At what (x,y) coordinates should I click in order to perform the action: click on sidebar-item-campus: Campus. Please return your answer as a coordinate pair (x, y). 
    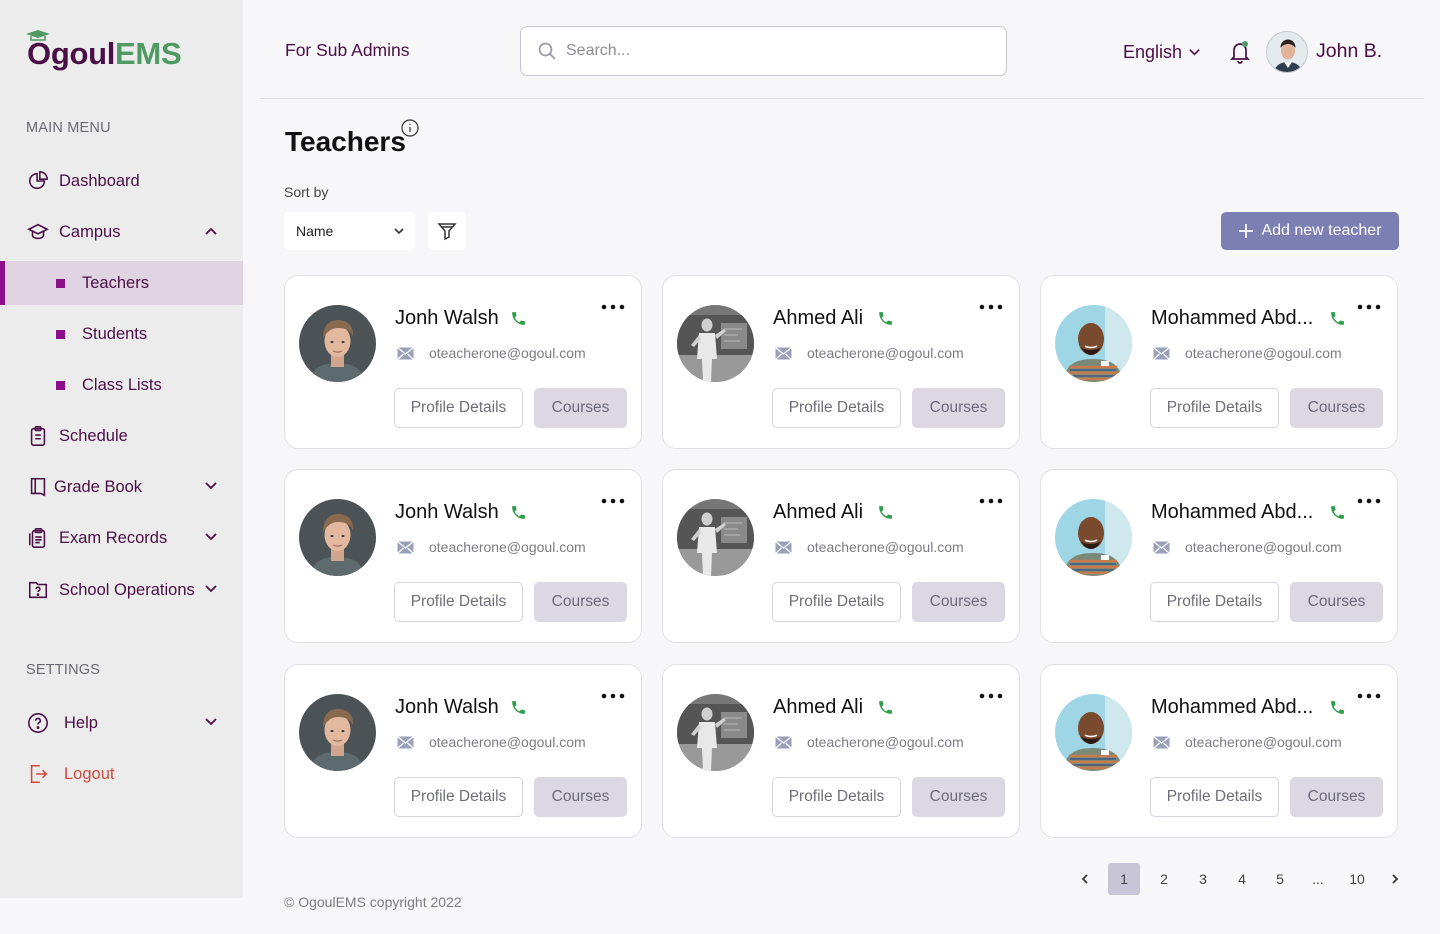
    Looking at the image, I should click on (121, 232).